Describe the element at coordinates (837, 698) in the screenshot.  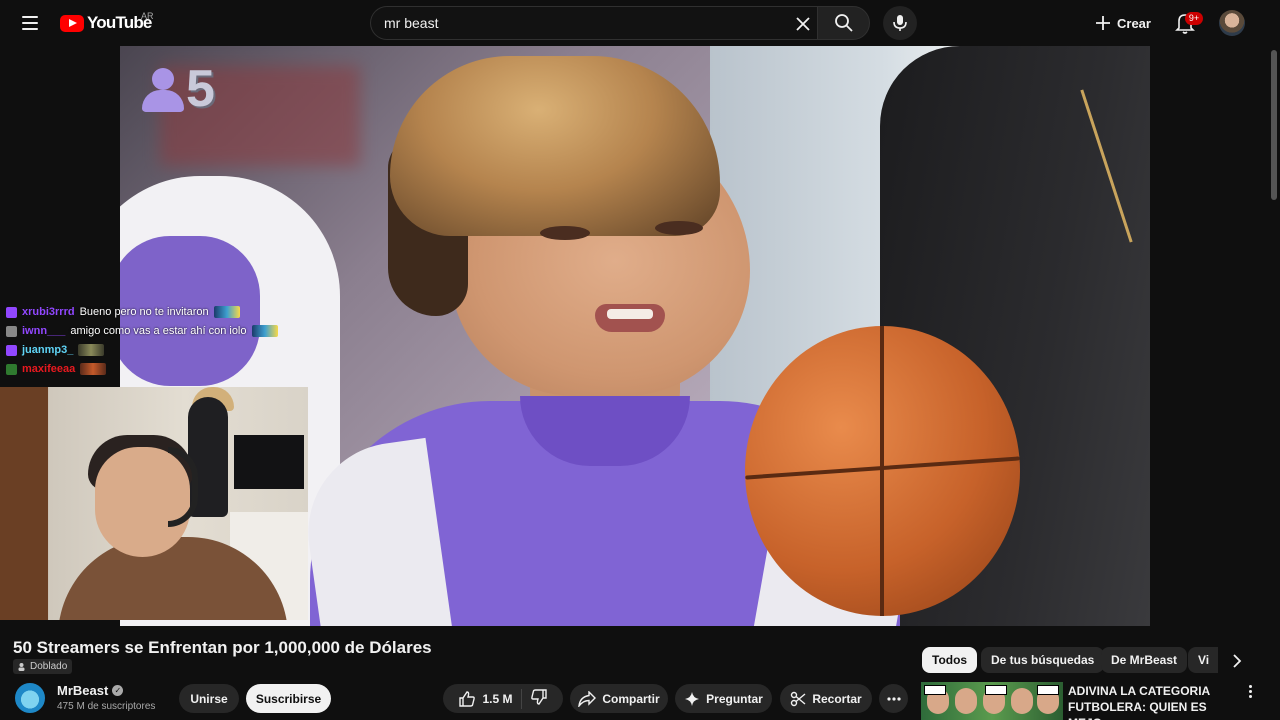
I see `clip-label: Recortar` at that location.